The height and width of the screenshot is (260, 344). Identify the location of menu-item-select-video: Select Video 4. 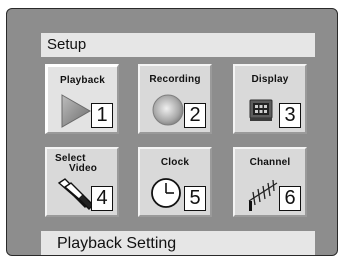
(82, 182).